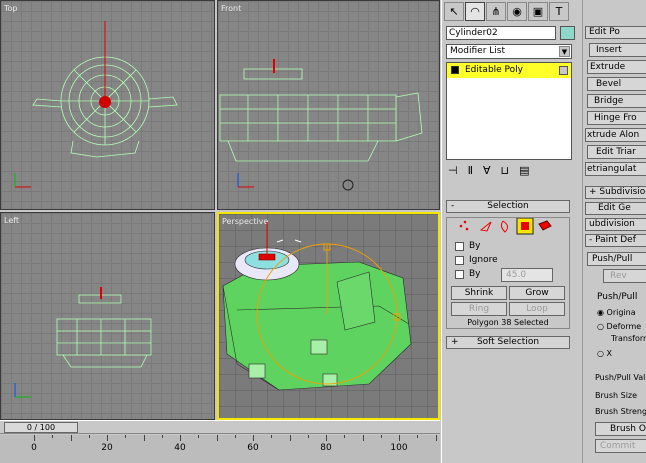  I want to click on bevel-button: Bevel, so click(616, 84).